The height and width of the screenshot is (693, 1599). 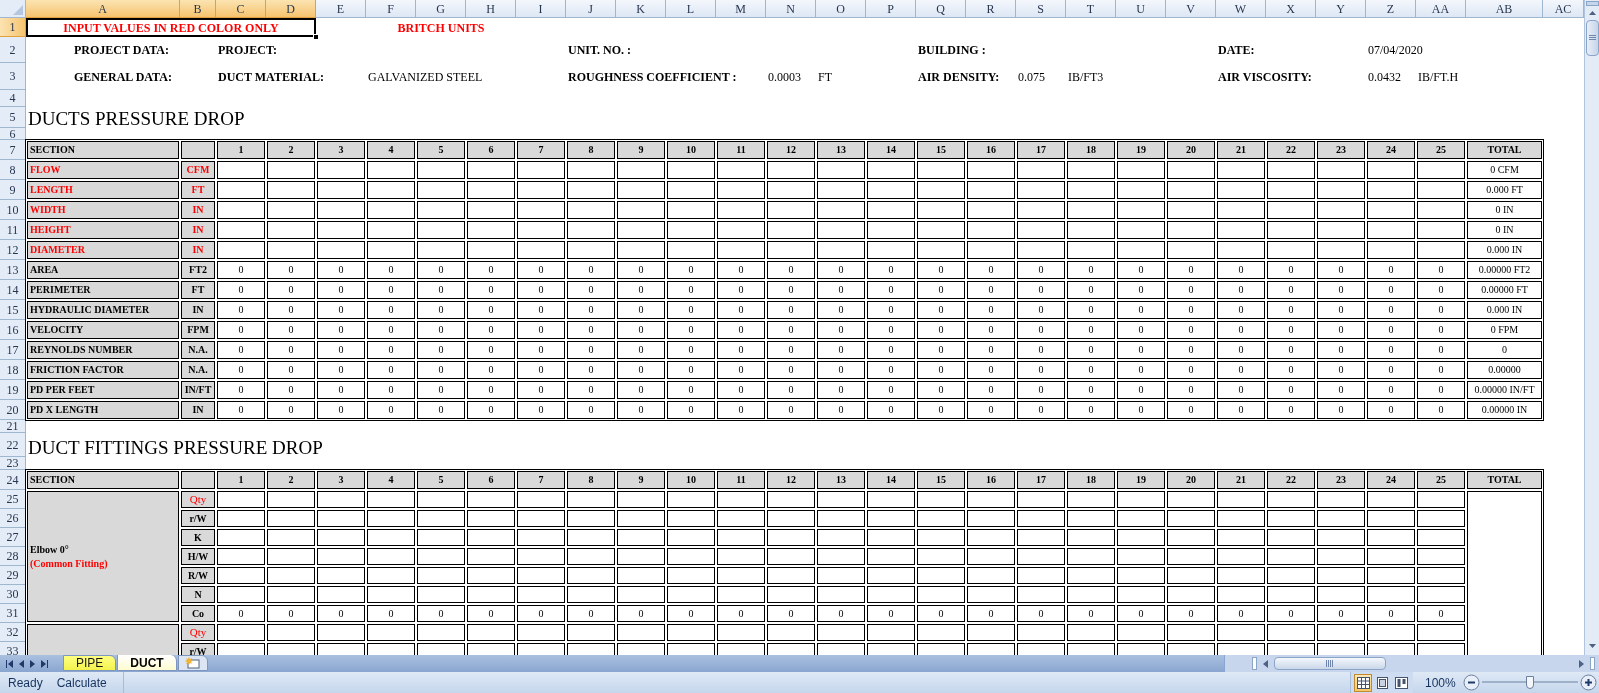 I want to click on row-header: 29, so click(x=13, y=575).